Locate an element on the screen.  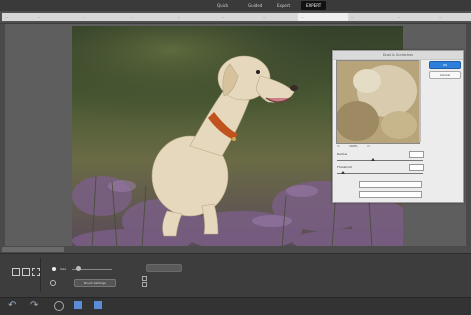
bottom-toolbar: ↶ ↷ is located at coordinates (235, 306).